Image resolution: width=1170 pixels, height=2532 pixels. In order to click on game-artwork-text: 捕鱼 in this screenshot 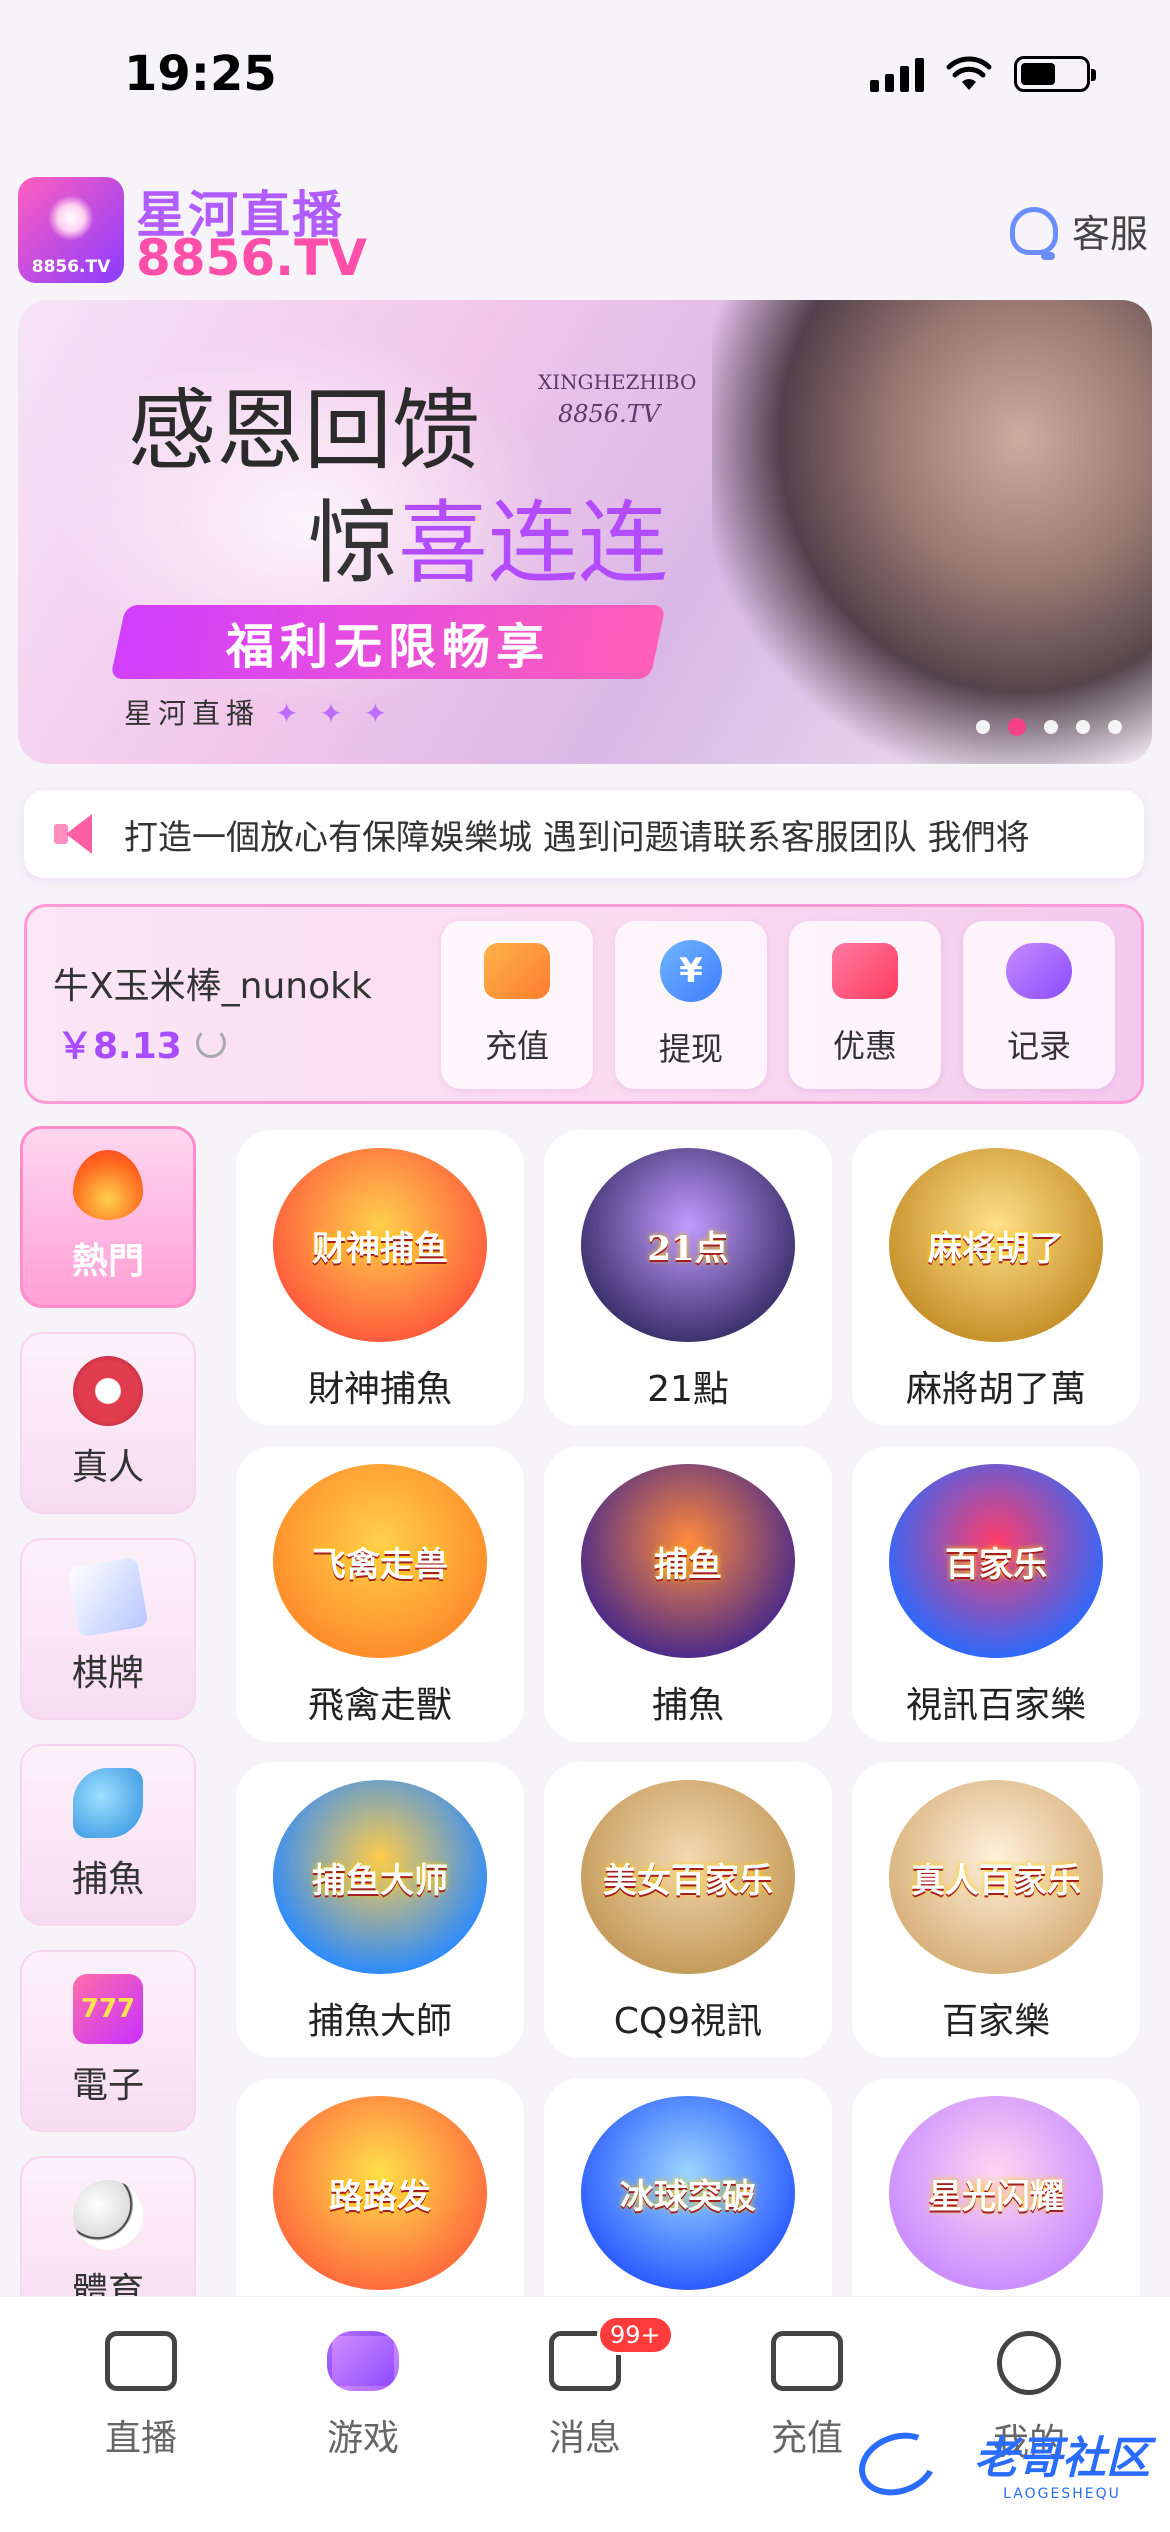, I will do `click(688, 1564)`.